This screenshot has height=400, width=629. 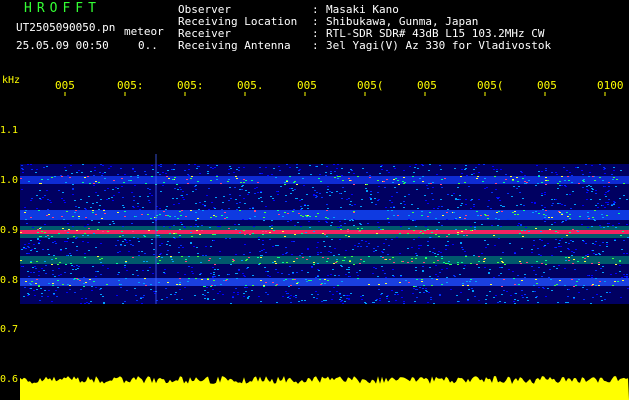 I want to click on time-tick: 005(, so click(x=490, y=85).